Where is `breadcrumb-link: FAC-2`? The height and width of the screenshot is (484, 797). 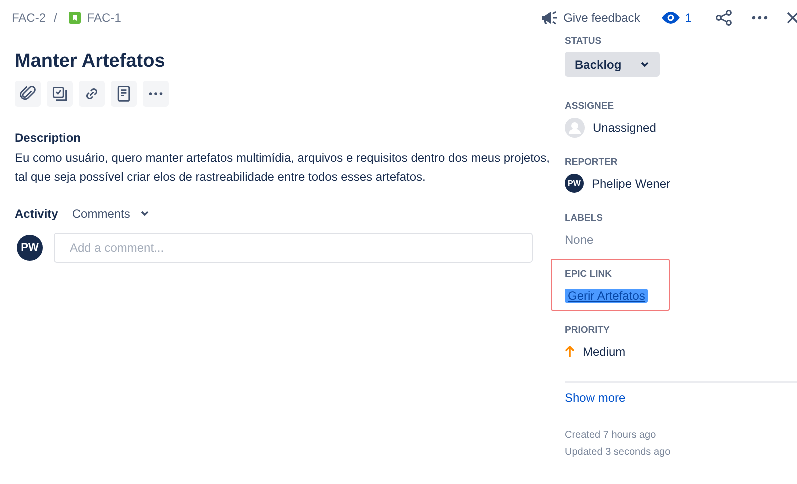
breadcrumb-link: FAC-2 is located at coordinates (29, 18).